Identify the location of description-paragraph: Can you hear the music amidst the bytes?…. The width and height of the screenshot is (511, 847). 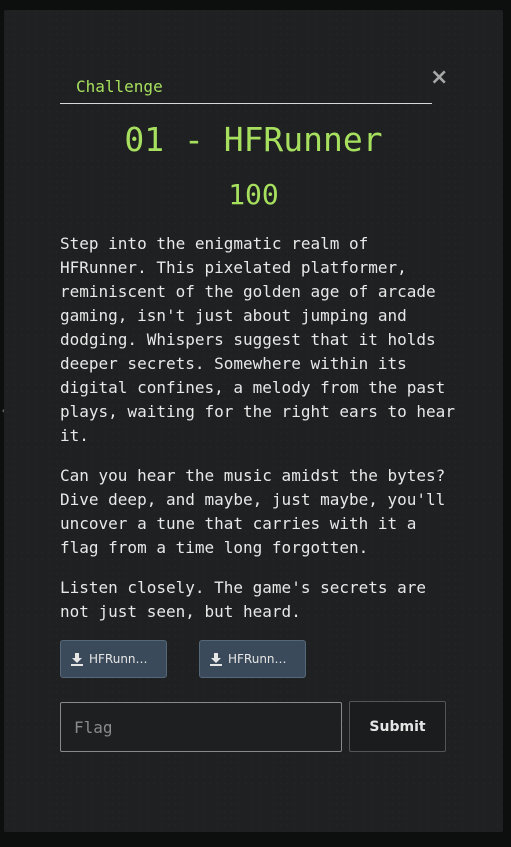
(253, 511).